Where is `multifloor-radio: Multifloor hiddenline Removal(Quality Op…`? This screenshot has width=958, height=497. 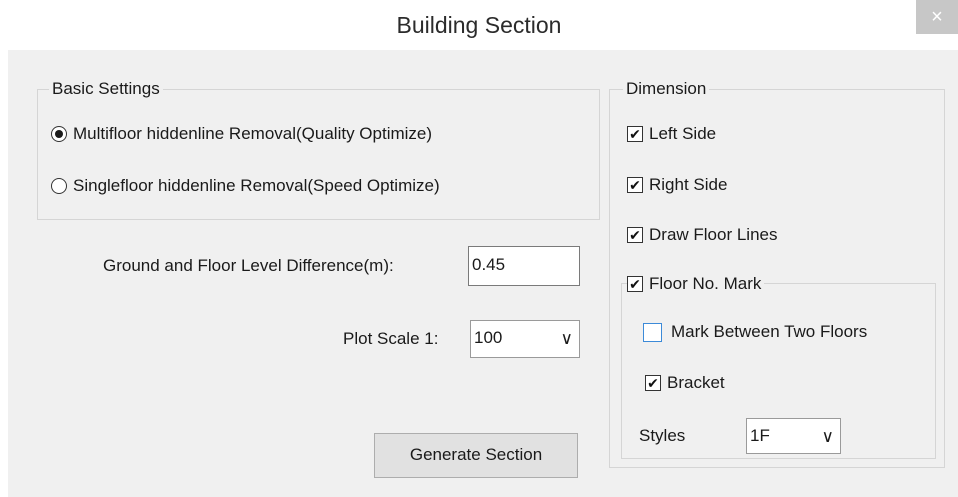 multifloor-radio: Multifloor hiddenline Removal(Quality Op… is located at coordinates (241, 134).